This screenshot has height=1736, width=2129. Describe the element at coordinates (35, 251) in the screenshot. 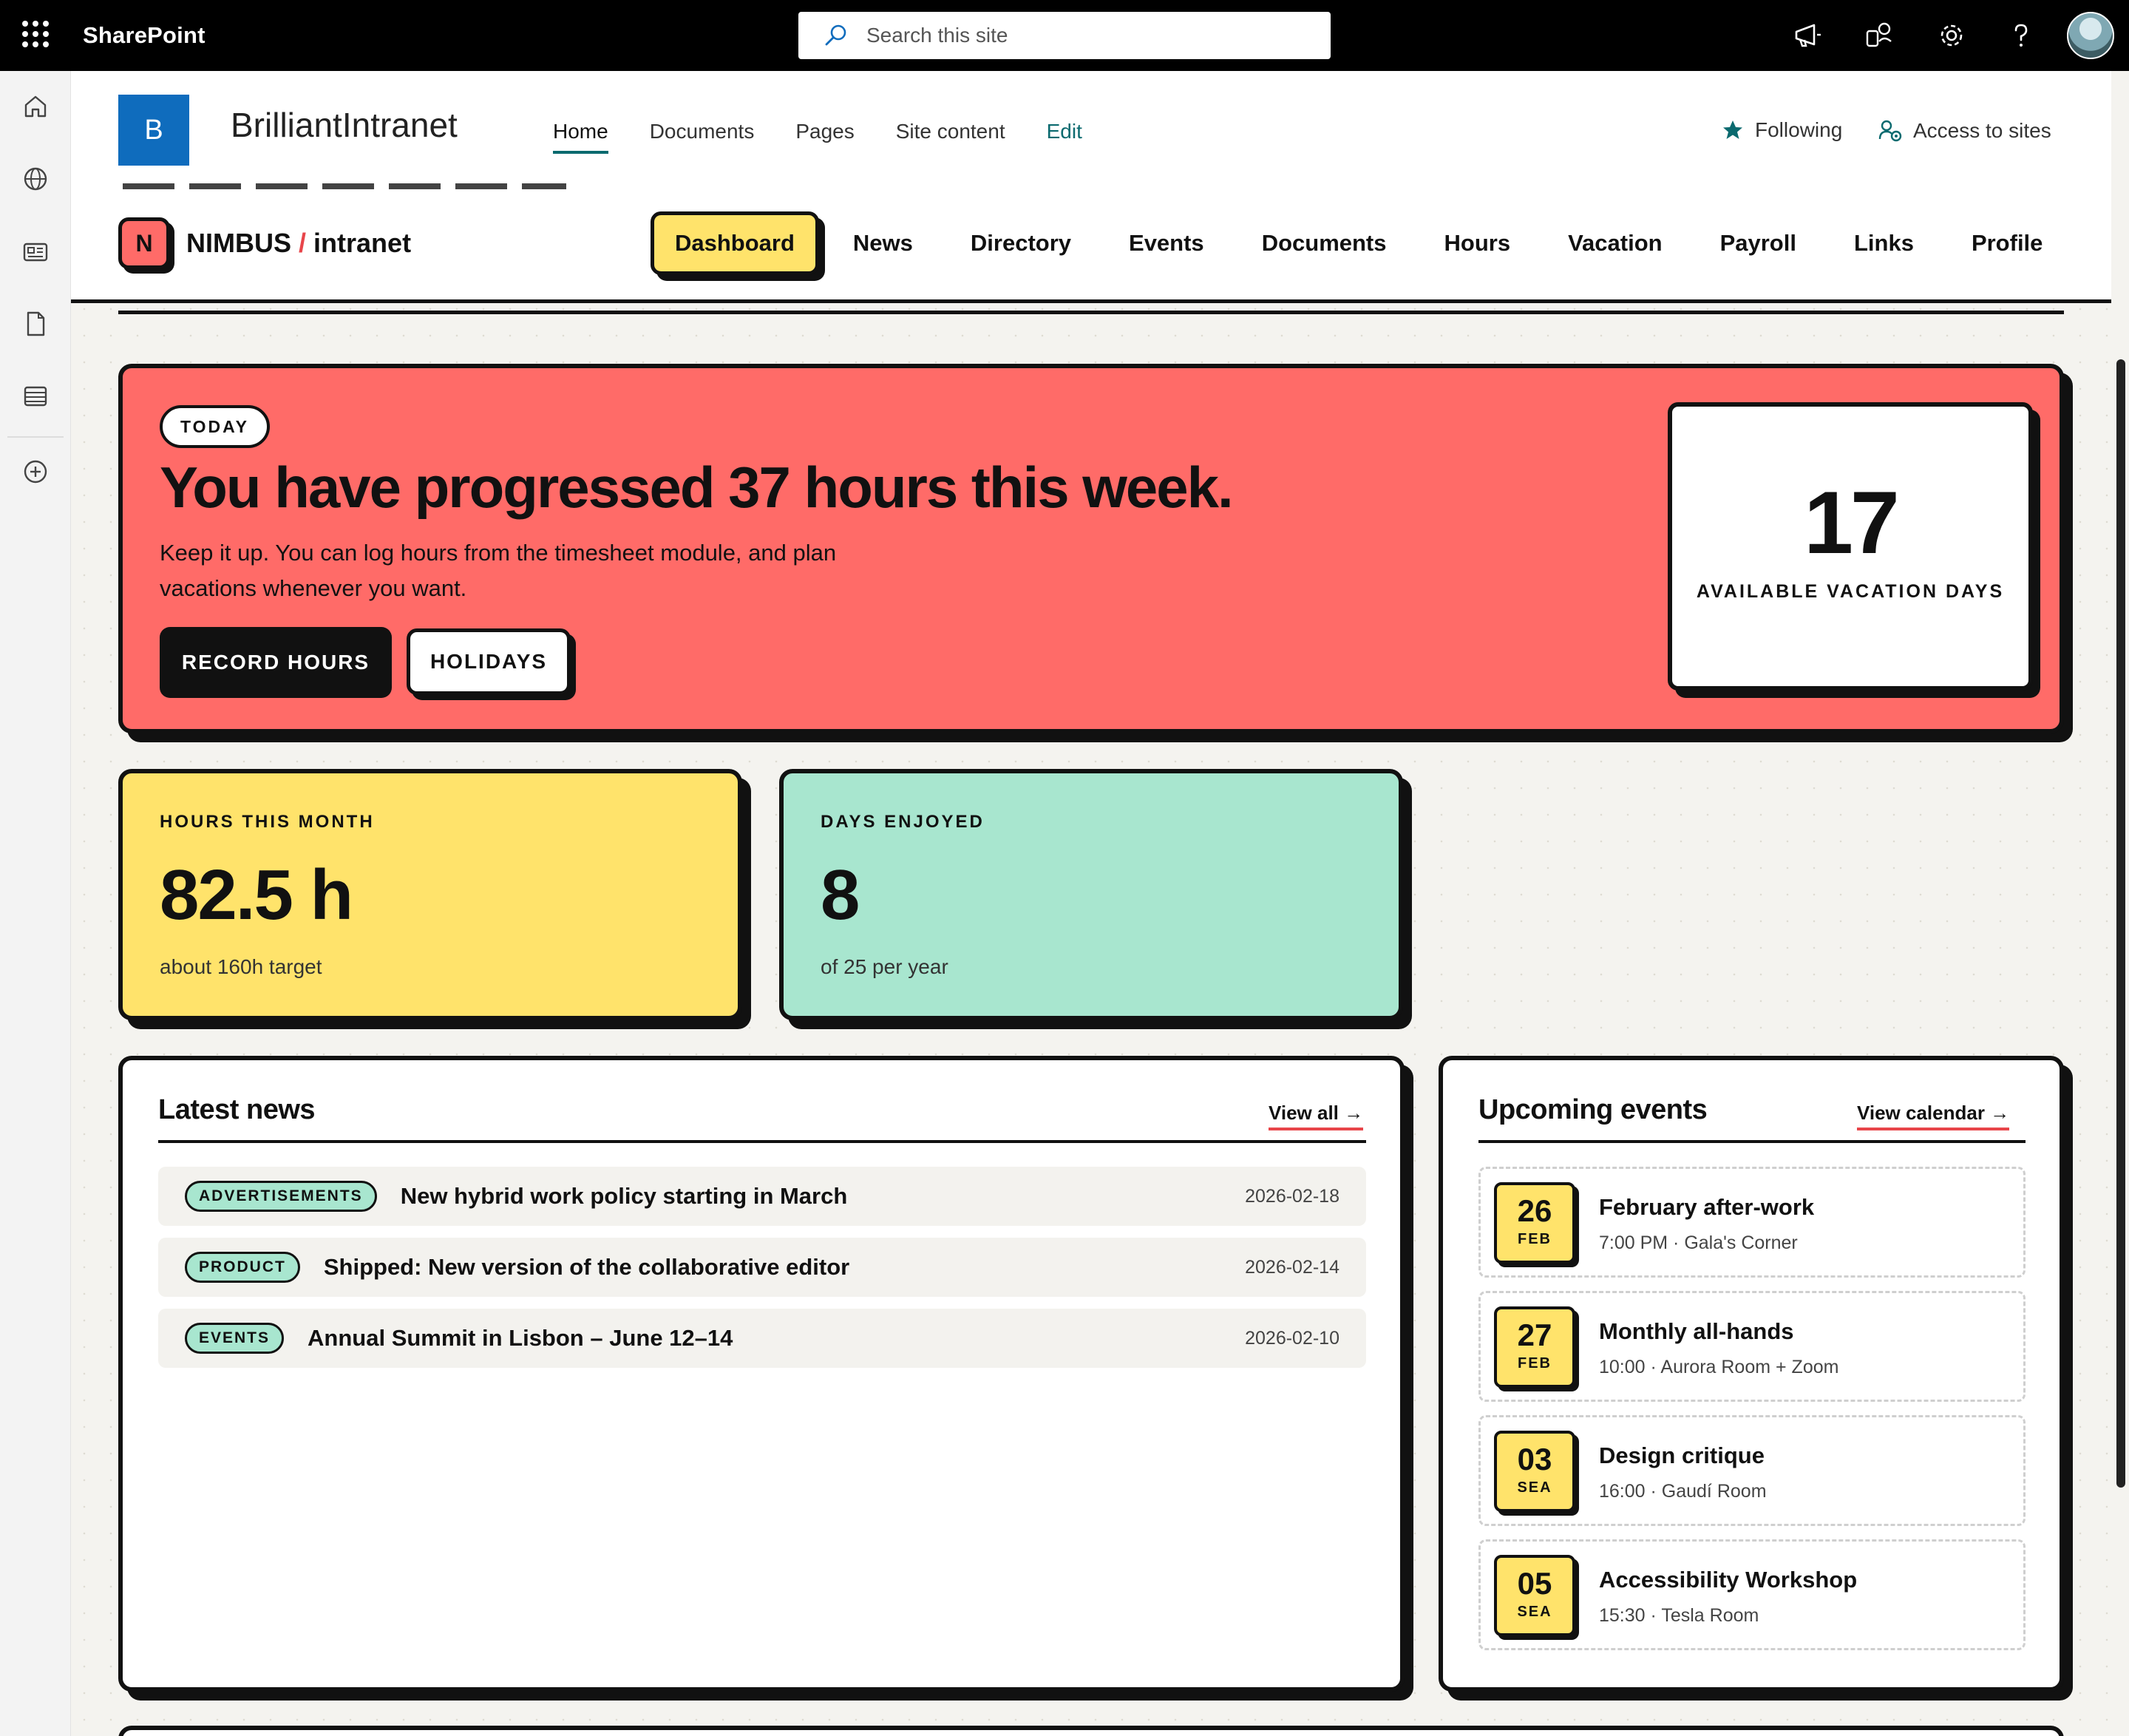

I see `news-icon` at that location.